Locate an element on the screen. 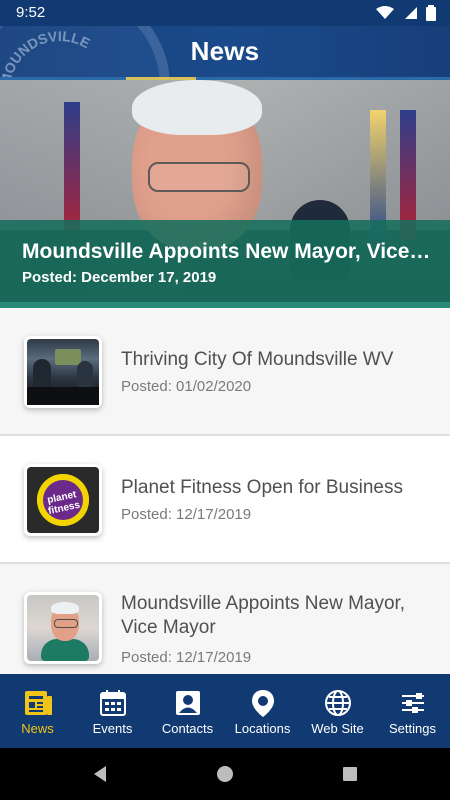  app-header: MOUNDSVILLE News is located at coordinates (225, 53).